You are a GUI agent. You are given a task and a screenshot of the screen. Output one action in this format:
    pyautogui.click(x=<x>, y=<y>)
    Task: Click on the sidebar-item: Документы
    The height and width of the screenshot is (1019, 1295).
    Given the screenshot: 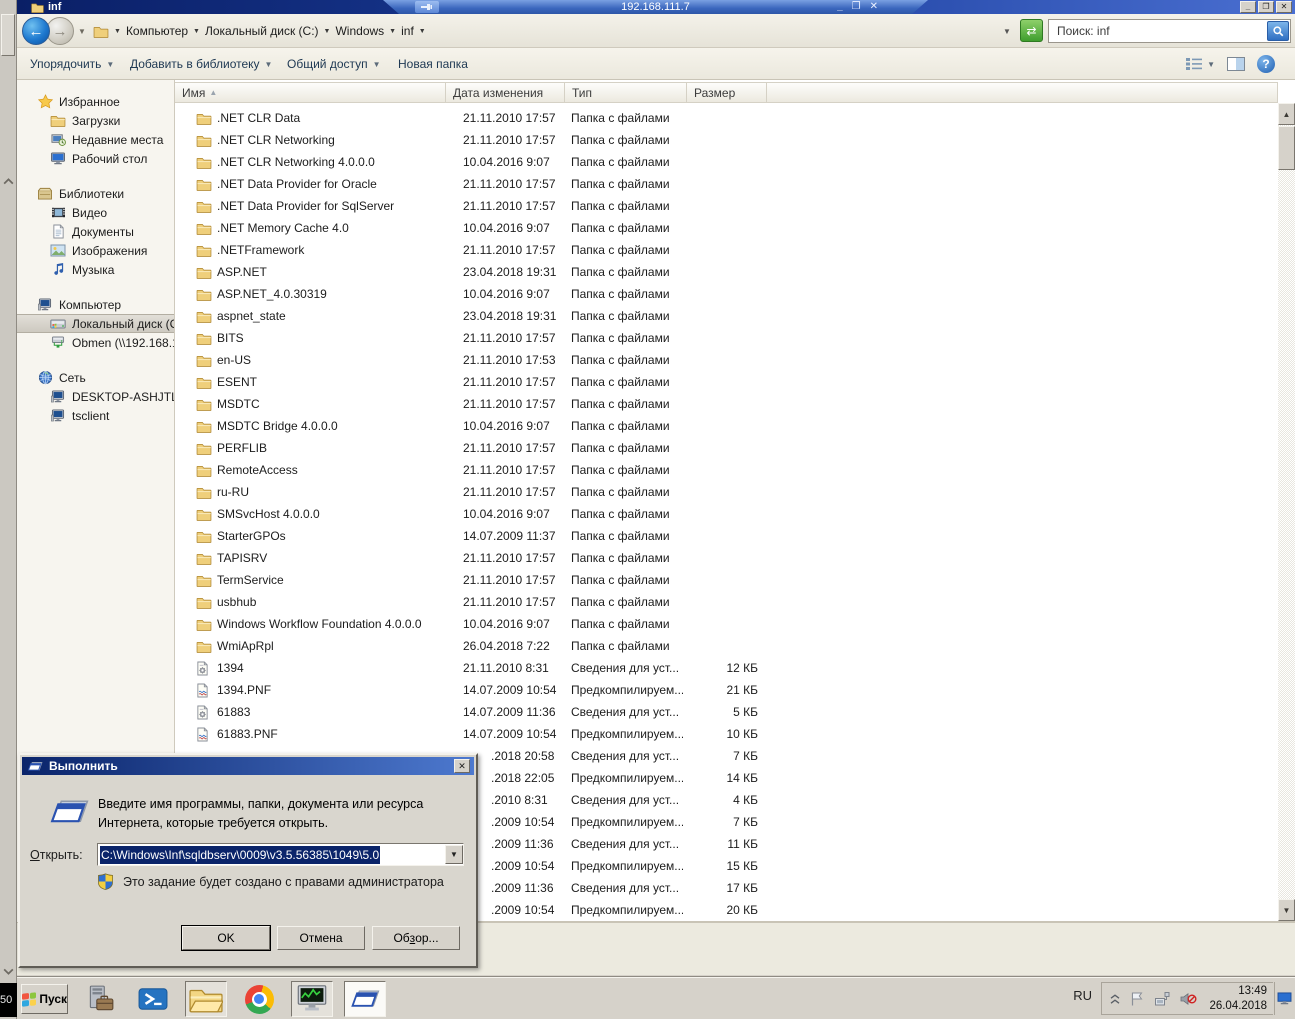 What is the action you would take?
    pyautogui.click(x=95, y=231)
    